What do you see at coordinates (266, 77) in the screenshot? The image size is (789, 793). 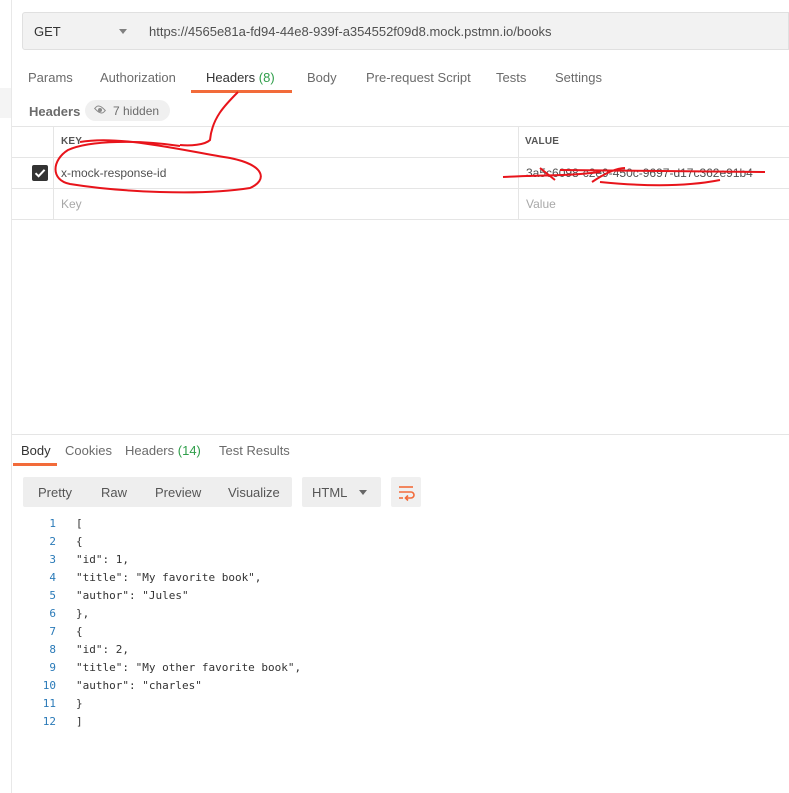 I see `tab-headers-count: (8)` at bounding box center [266, 77].